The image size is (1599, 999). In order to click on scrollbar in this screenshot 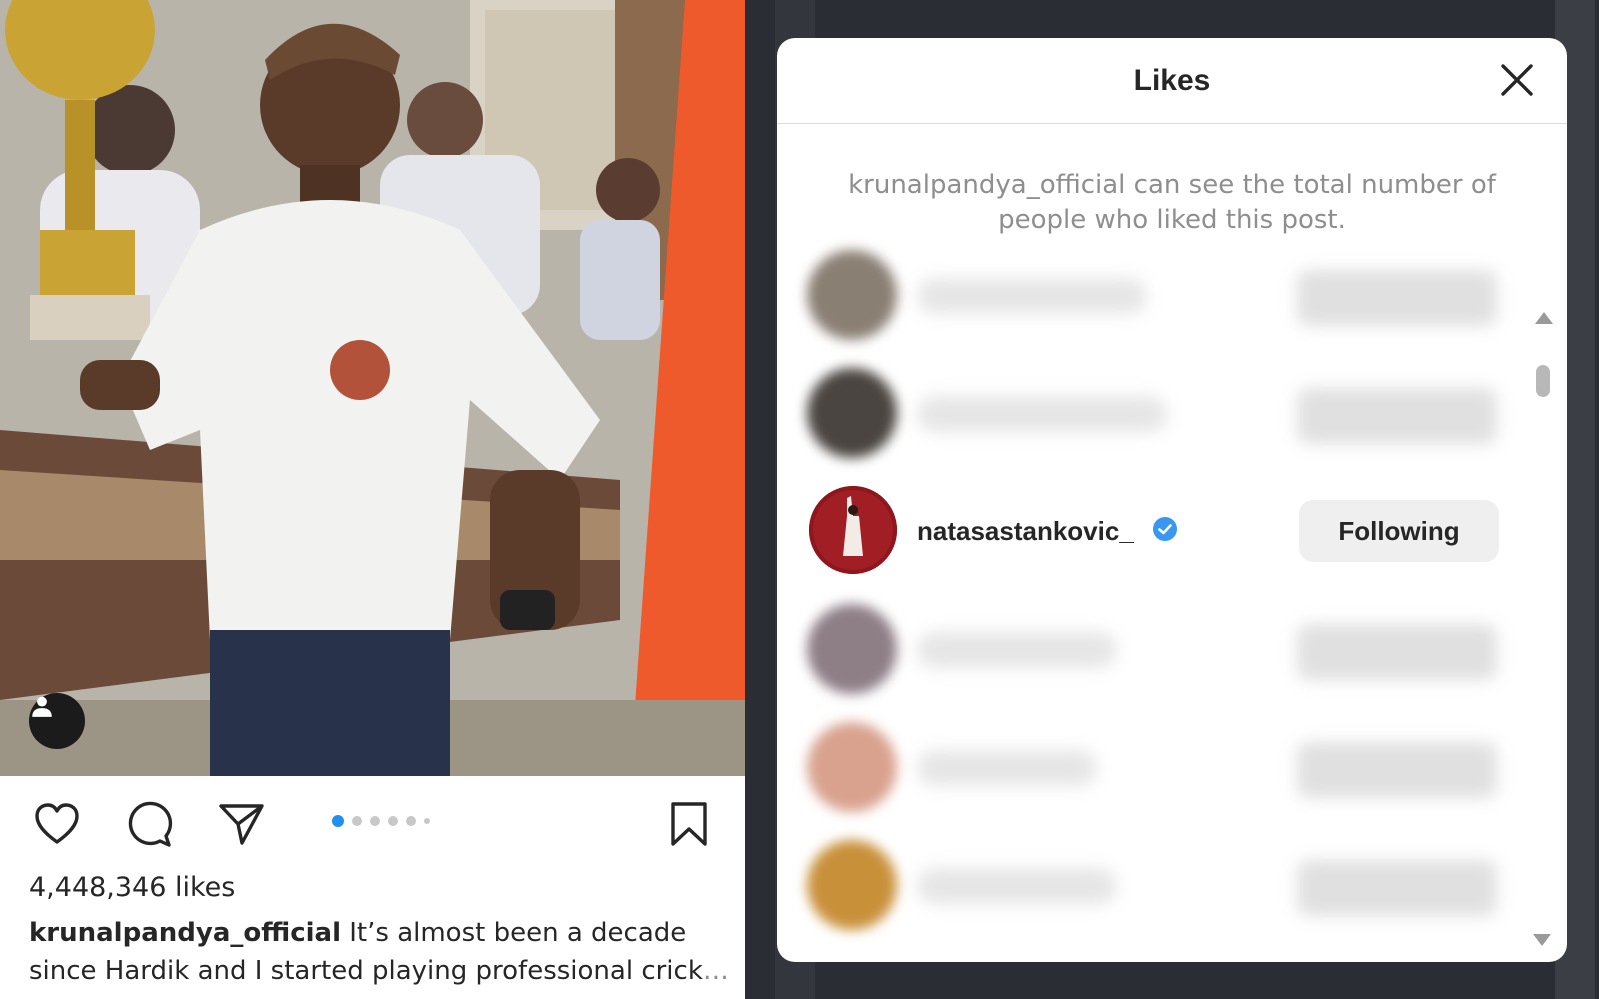, I will do `click(1543, 610)`.